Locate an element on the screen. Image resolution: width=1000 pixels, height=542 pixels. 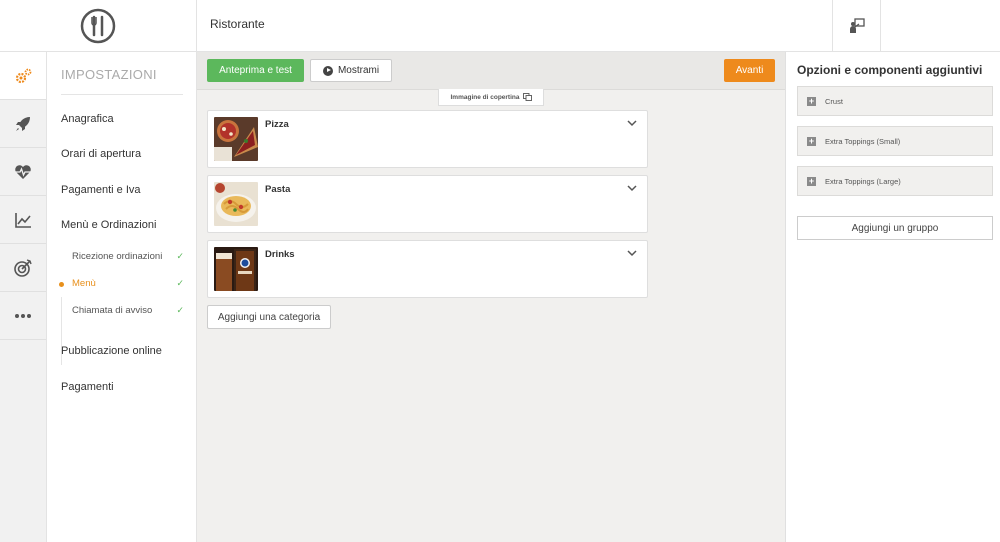
category-card-drinks: Drinks is located at coordinates (427, 269).